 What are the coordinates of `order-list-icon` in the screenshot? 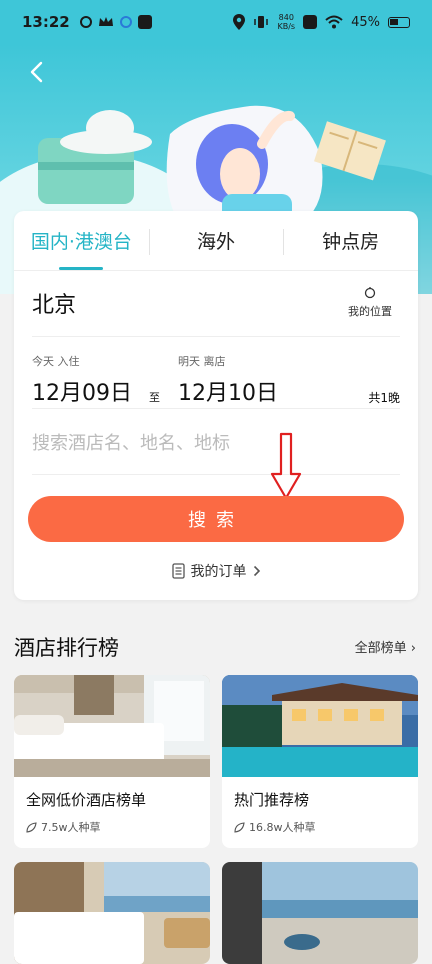 It's located at (178, 571).